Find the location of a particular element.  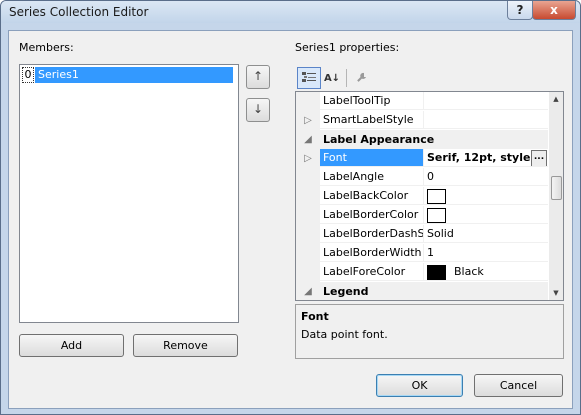

help-description: Data point font. is located at coordinates (344, 334).